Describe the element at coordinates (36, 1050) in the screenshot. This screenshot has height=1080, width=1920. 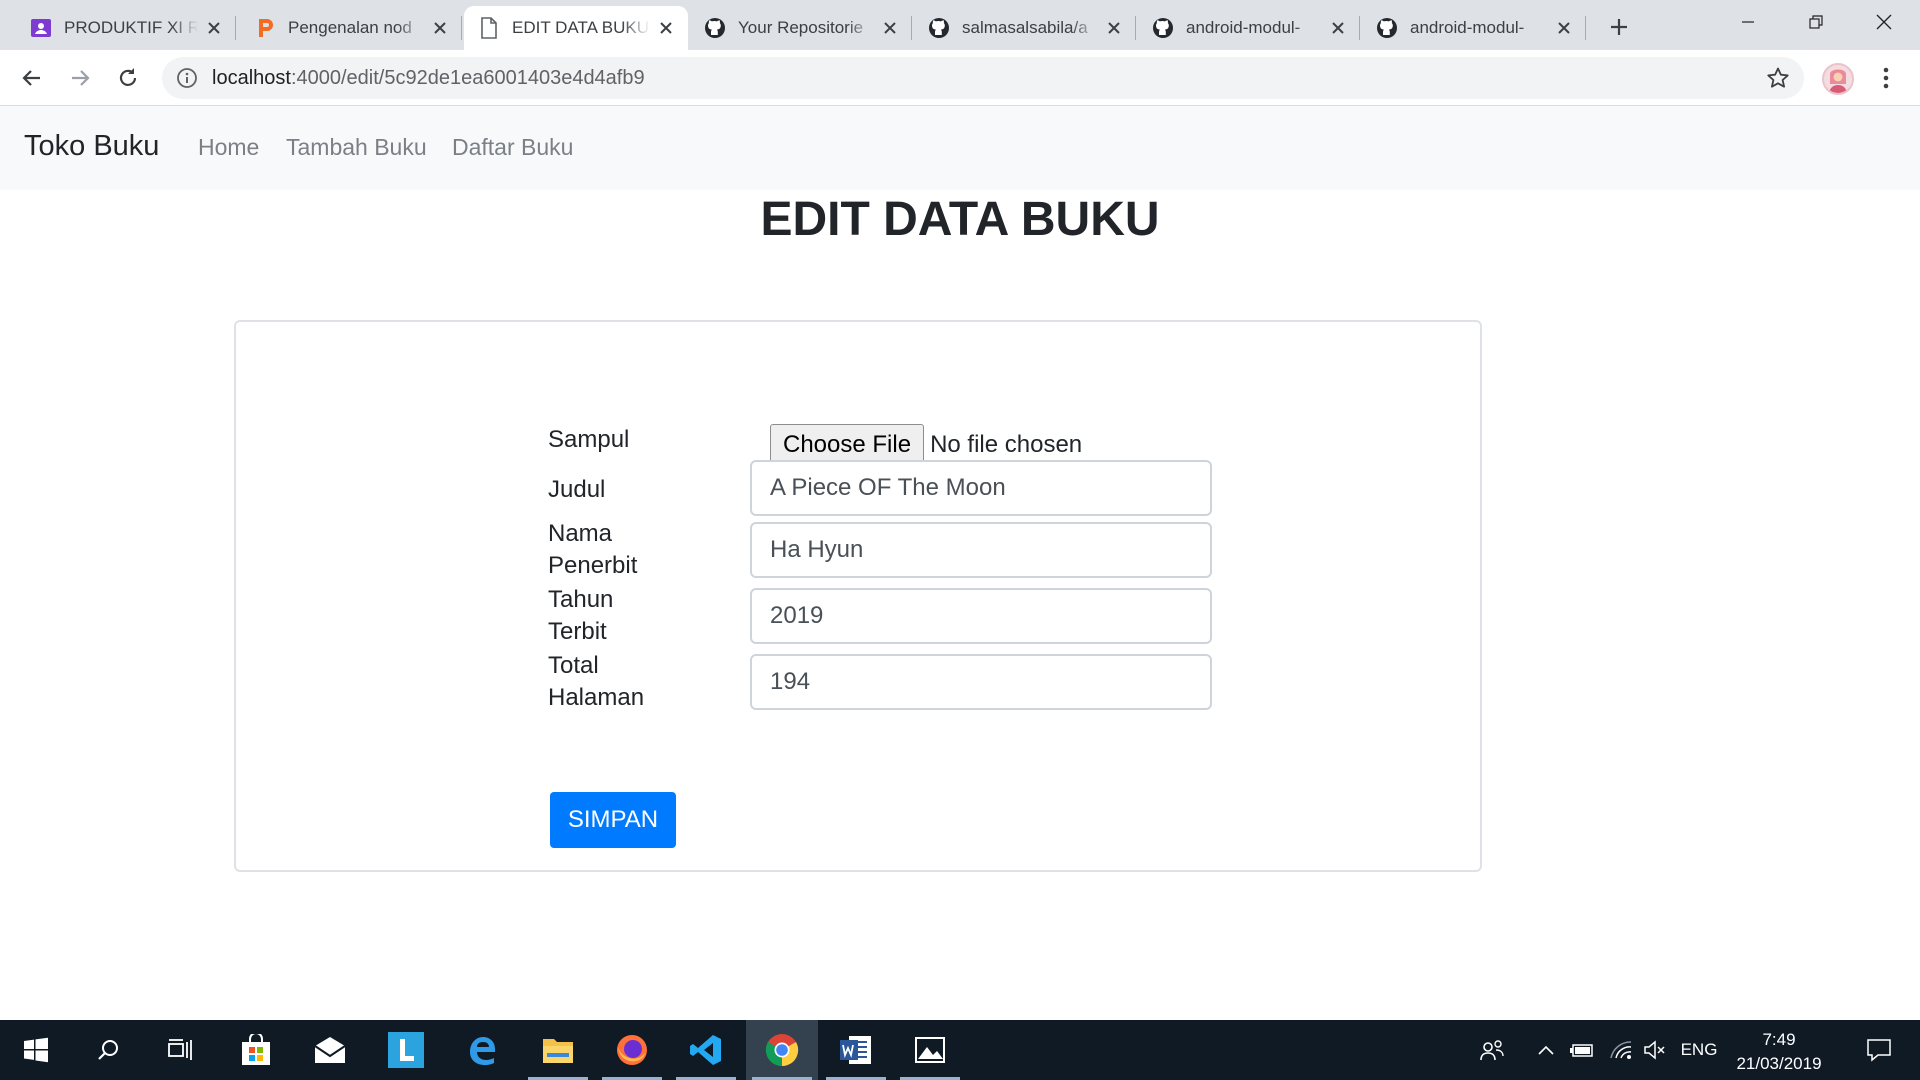
I see `start-button` at that location.